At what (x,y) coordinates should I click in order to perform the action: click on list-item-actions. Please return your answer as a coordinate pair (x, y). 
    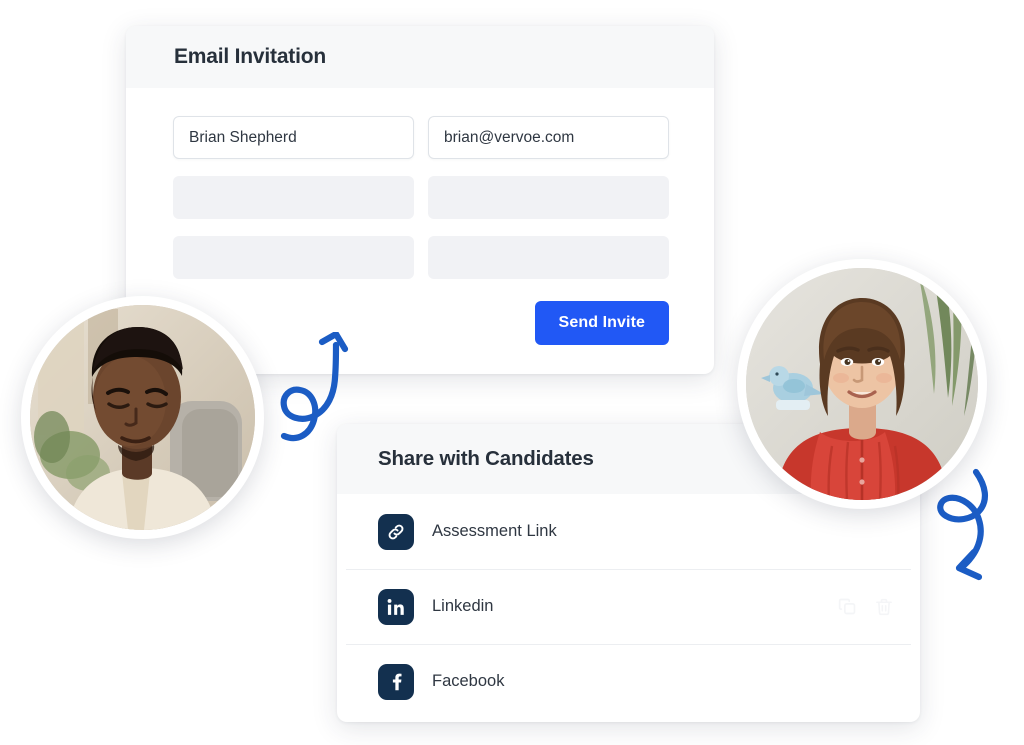
    Looking at the image, I should click on (865, 606).